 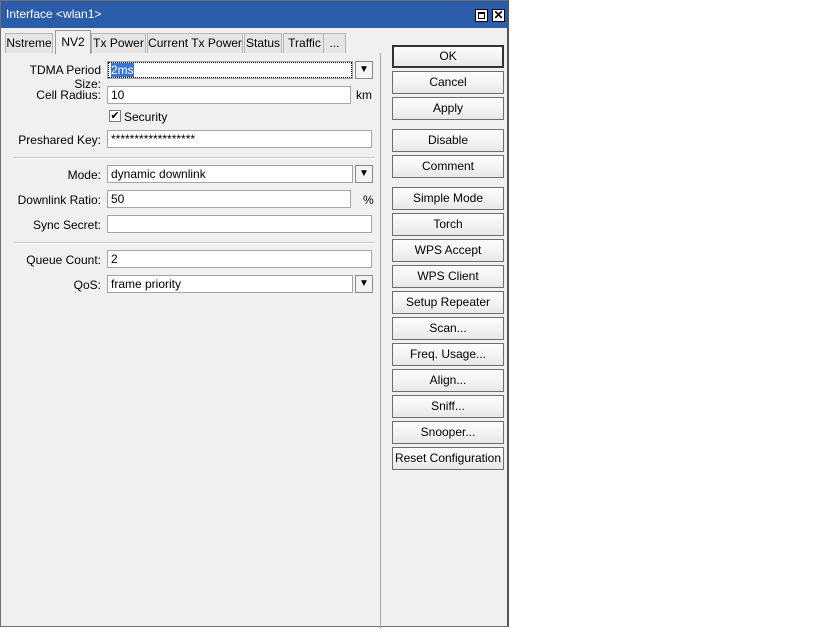 What do you see at coordinates (87, 285) in the screenshot?
I see `qos-label: QoS:` at bounding box center [87, 285].